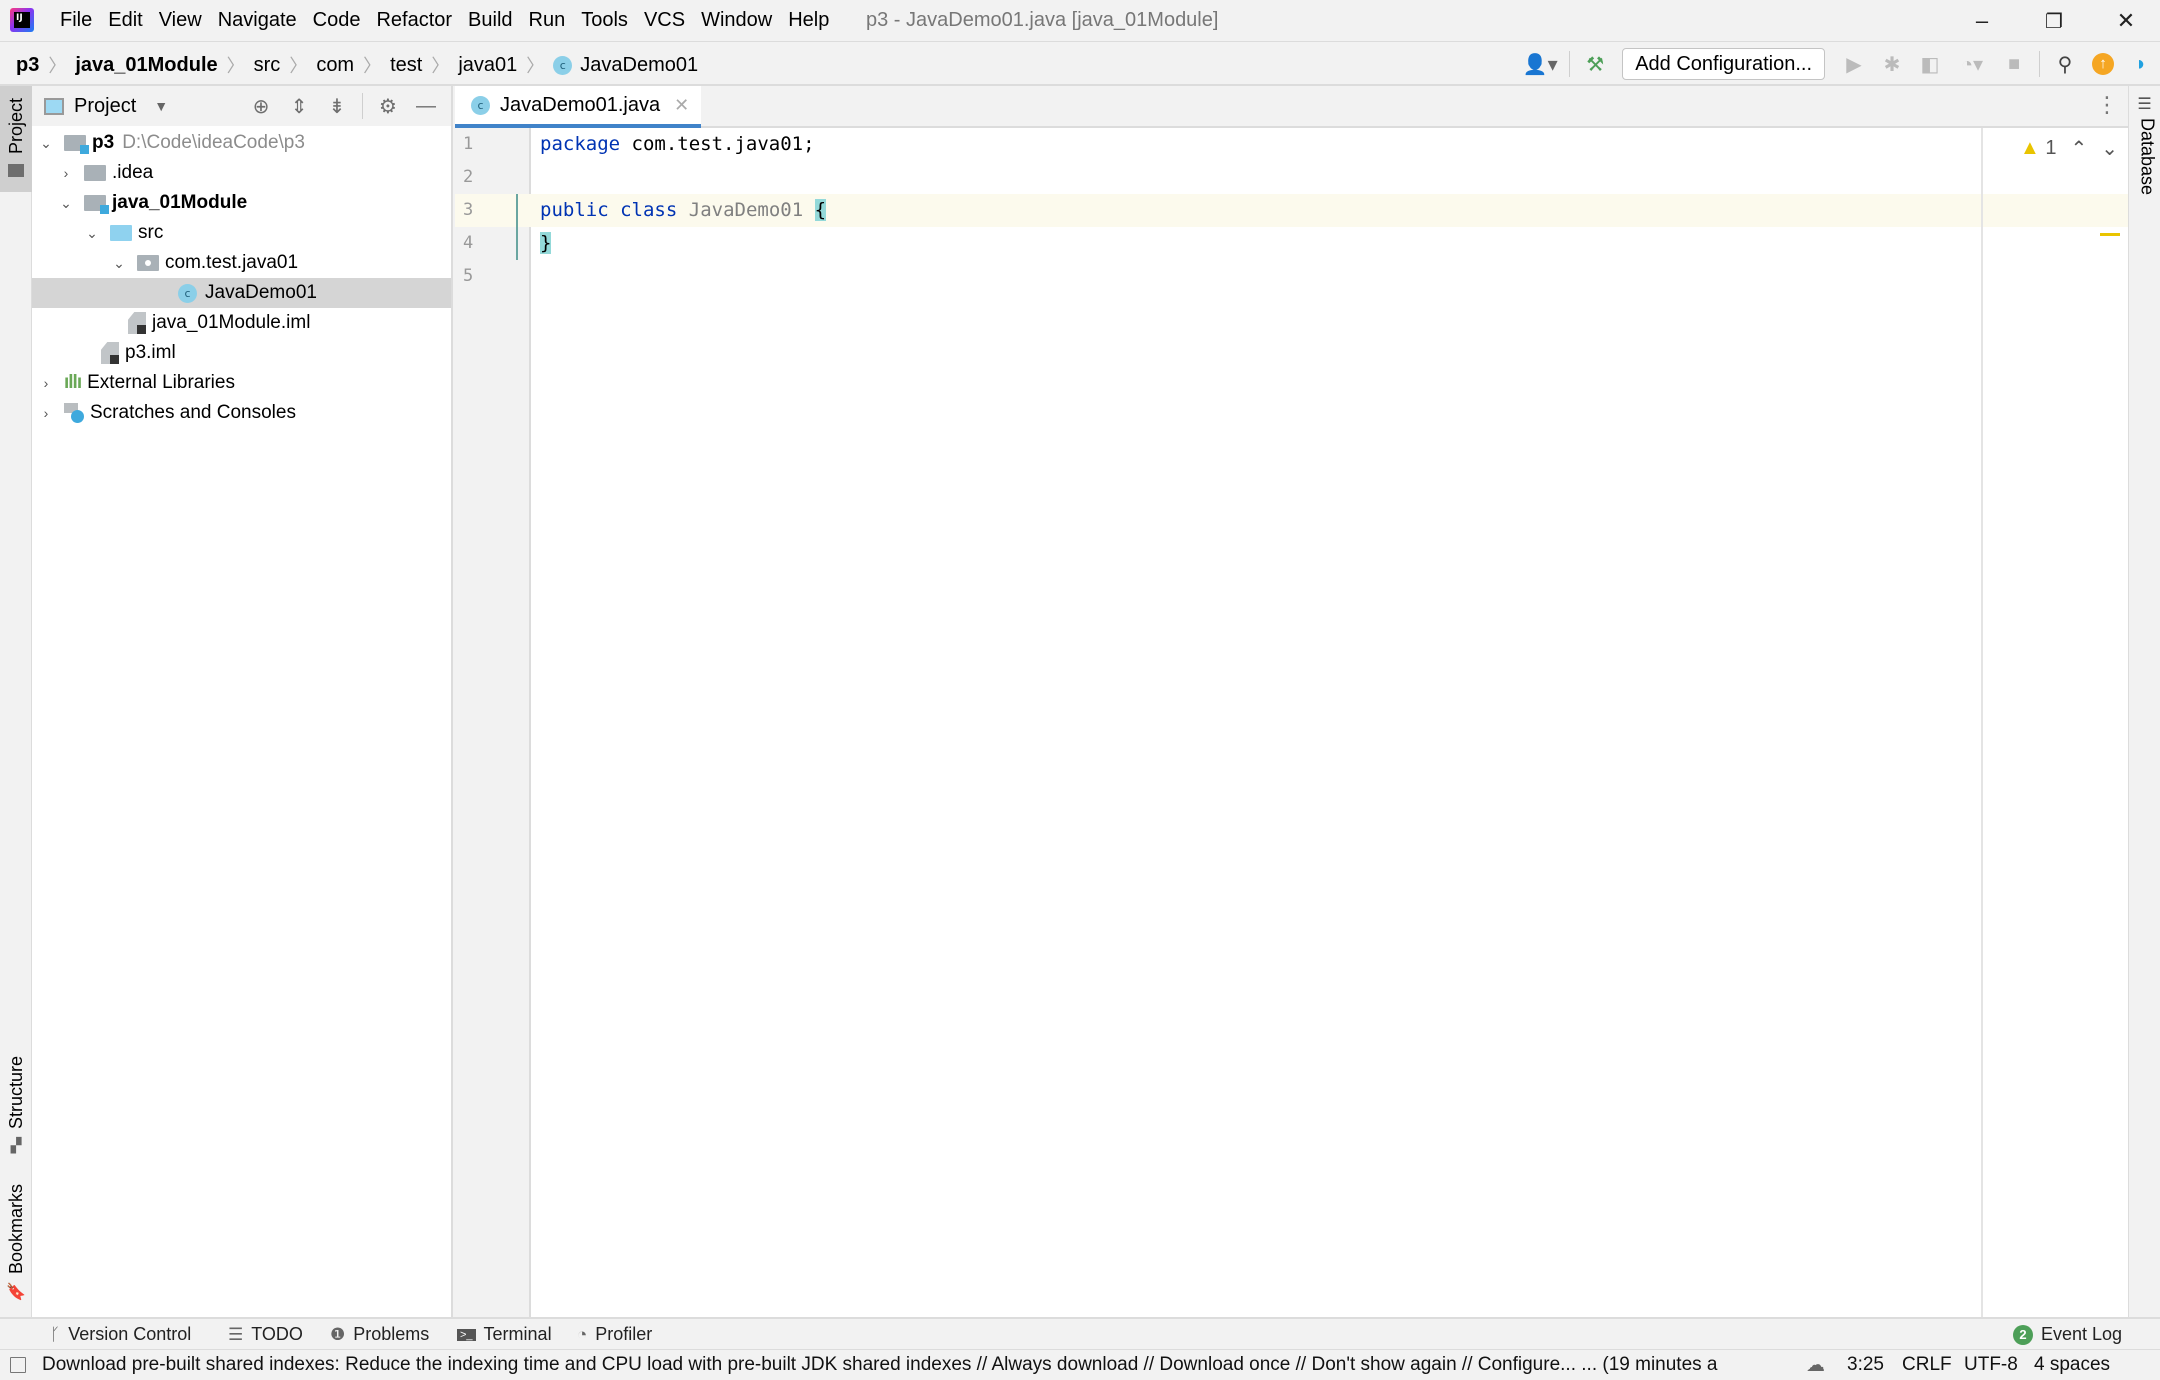 Image resolution: width=2160 pixels, height=1380 pixels. I want to click on menu-build: Build, so click(490, 20).